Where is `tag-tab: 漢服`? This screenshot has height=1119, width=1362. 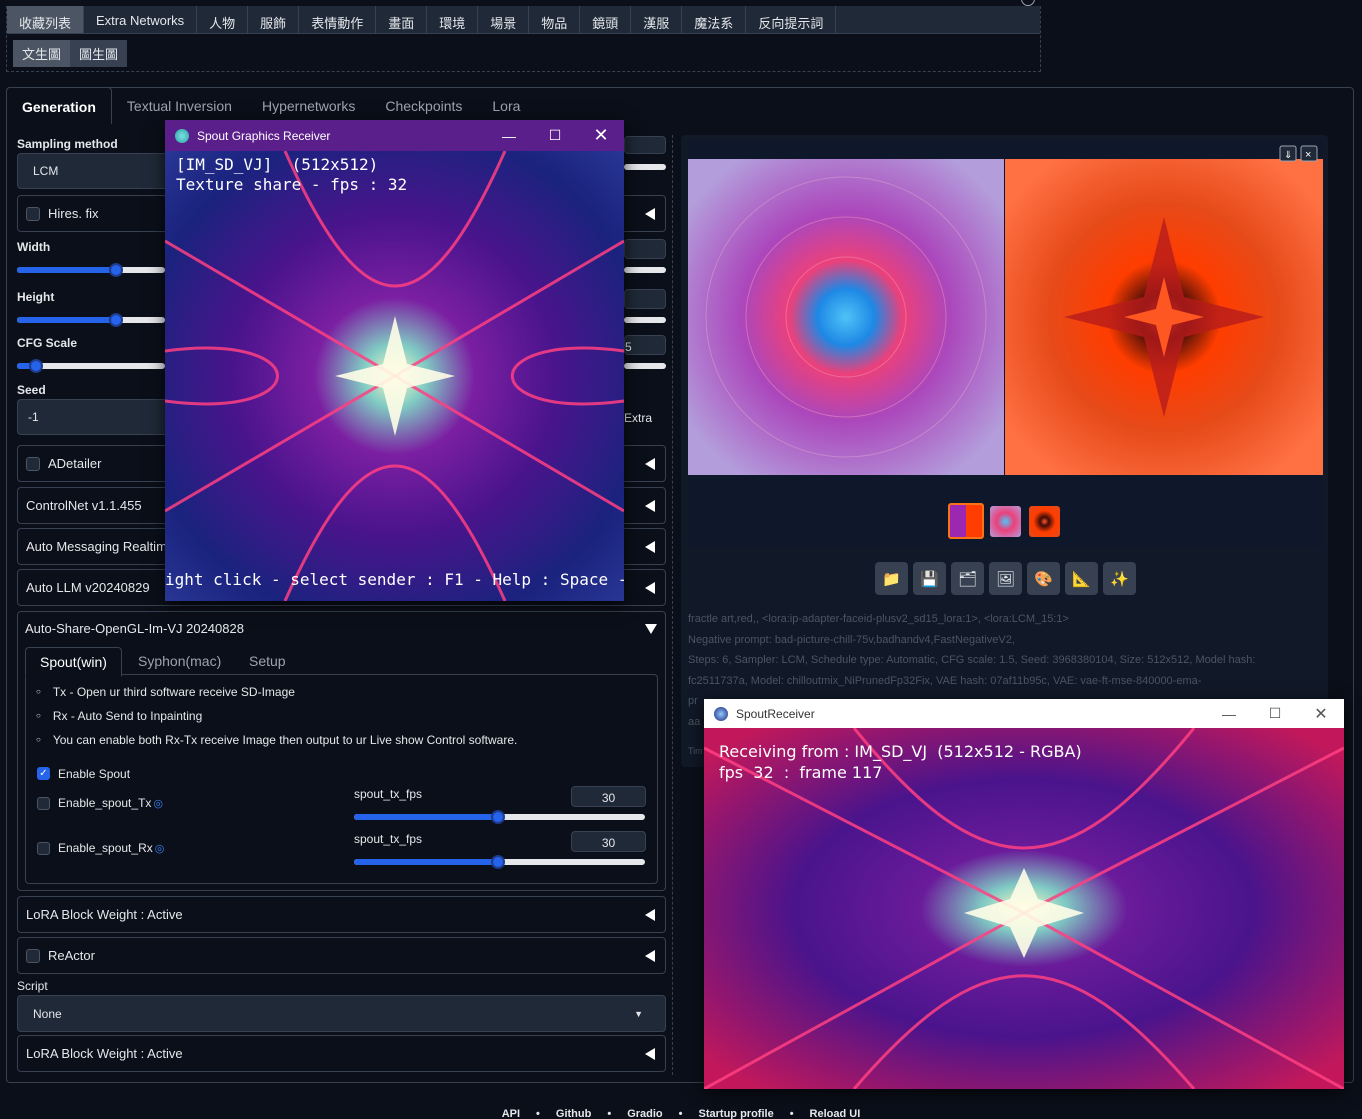 tag-tab: 漢服 is located at coordinates (657, 19).